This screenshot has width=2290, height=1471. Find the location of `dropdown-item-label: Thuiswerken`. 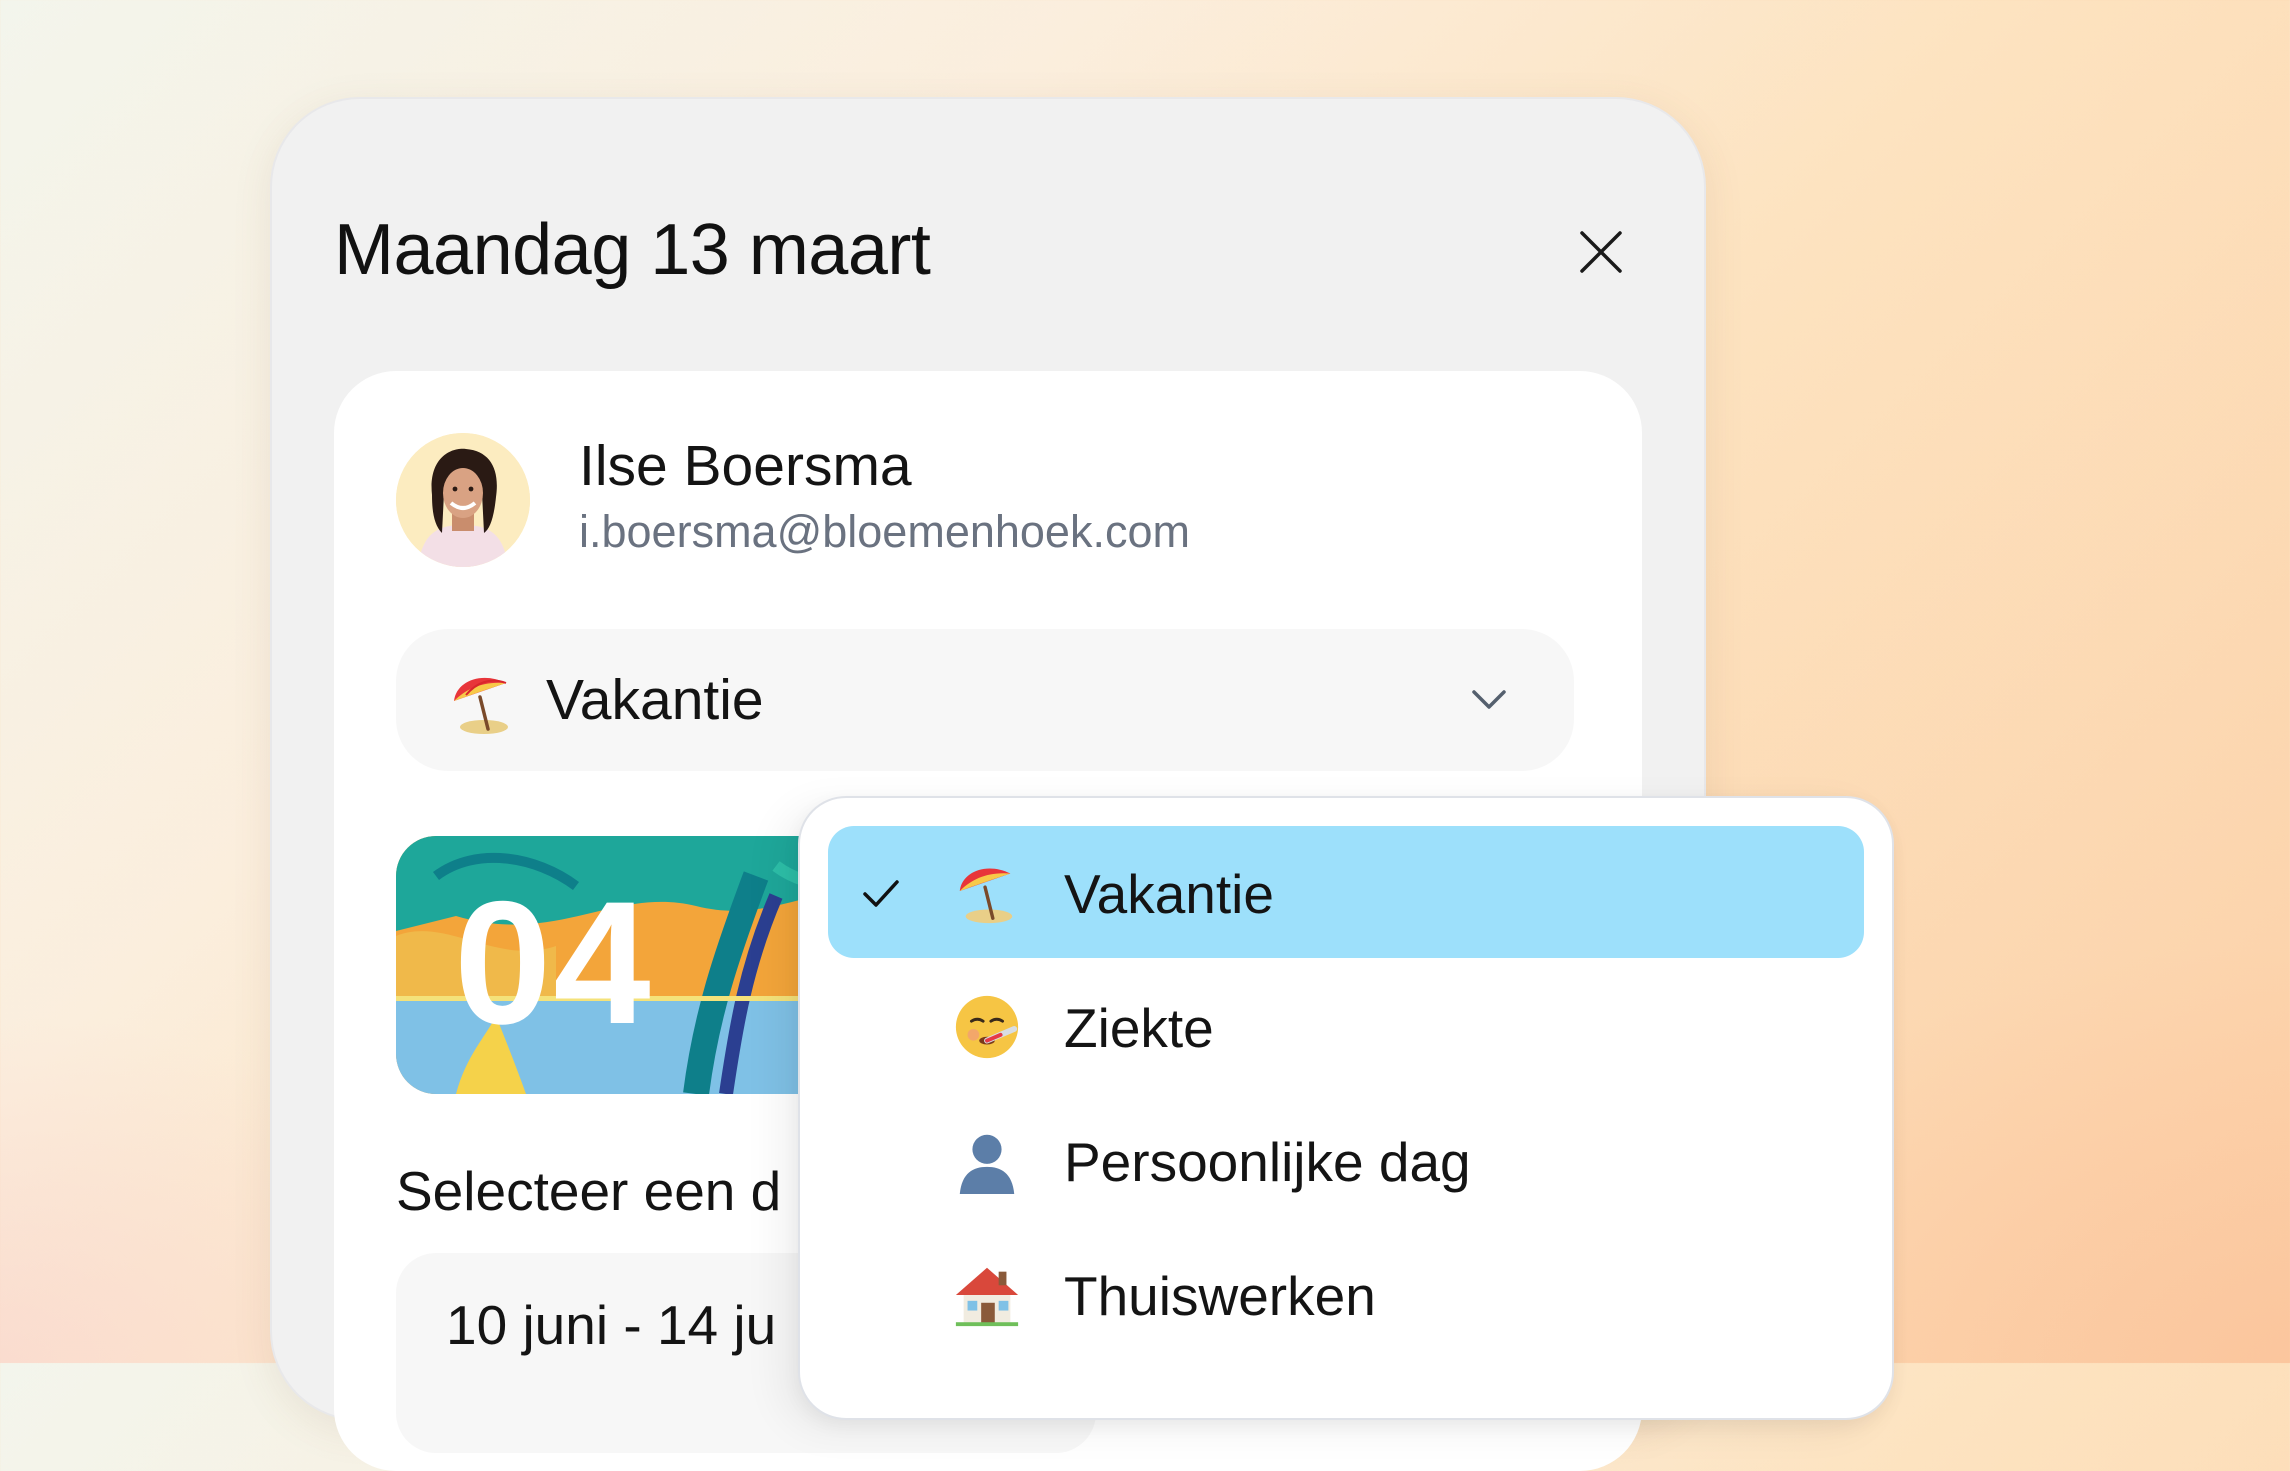

dropdown-item-label: Thuiswerken is located at coordinates (1220, 1296).